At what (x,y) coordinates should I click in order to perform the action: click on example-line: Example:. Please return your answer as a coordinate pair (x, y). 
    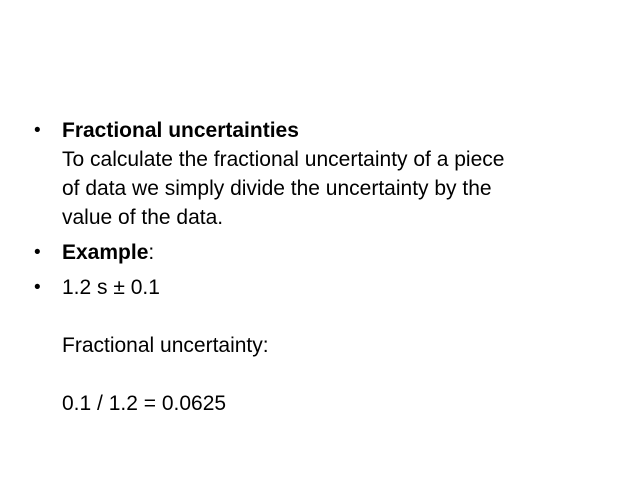
    Looking at the image, I should click on (338, 252).